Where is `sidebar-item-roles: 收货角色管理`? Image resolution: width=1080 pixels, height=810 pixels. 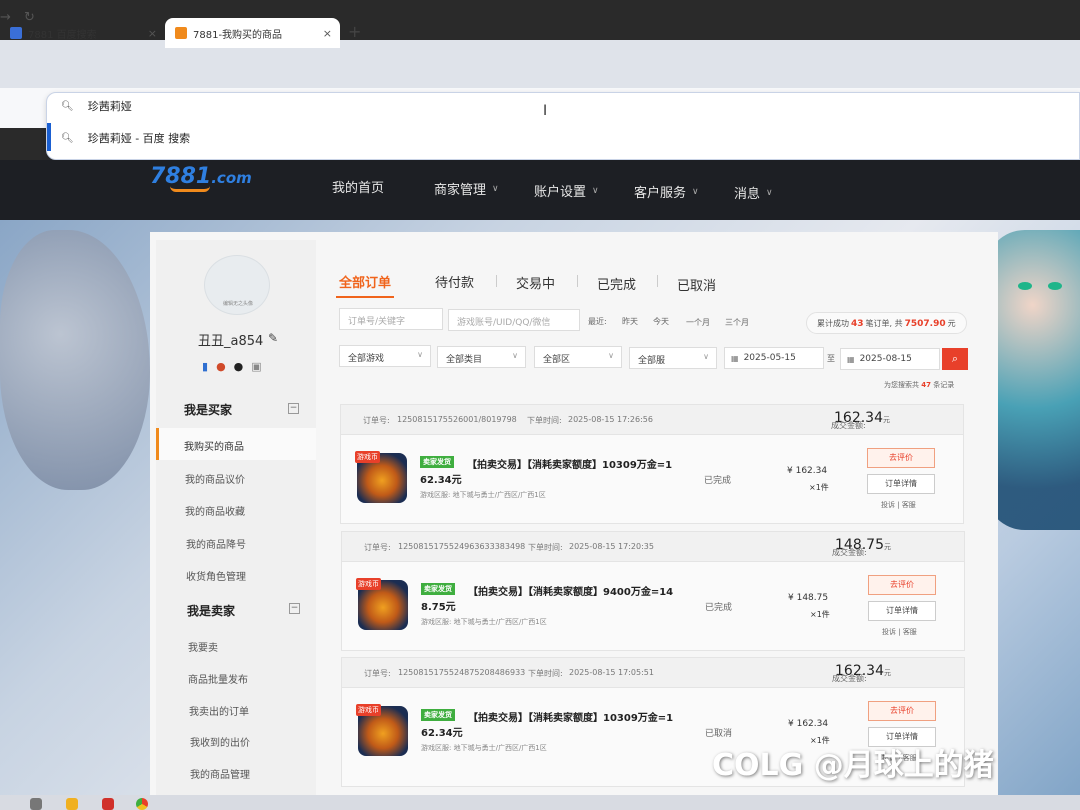
sidebar-item-roles: 收货角色管理 is located at coordinates (216, 575).